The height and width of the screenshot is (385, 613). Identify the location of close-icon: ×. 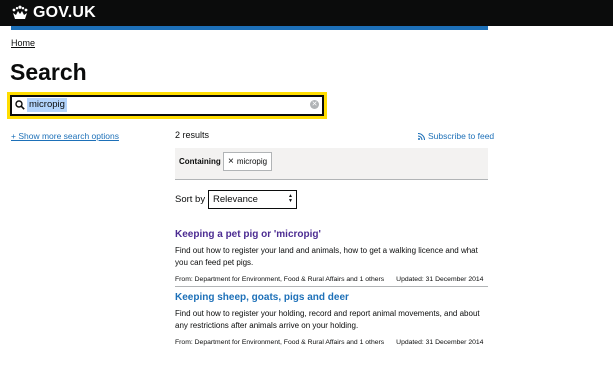
(231, 161).